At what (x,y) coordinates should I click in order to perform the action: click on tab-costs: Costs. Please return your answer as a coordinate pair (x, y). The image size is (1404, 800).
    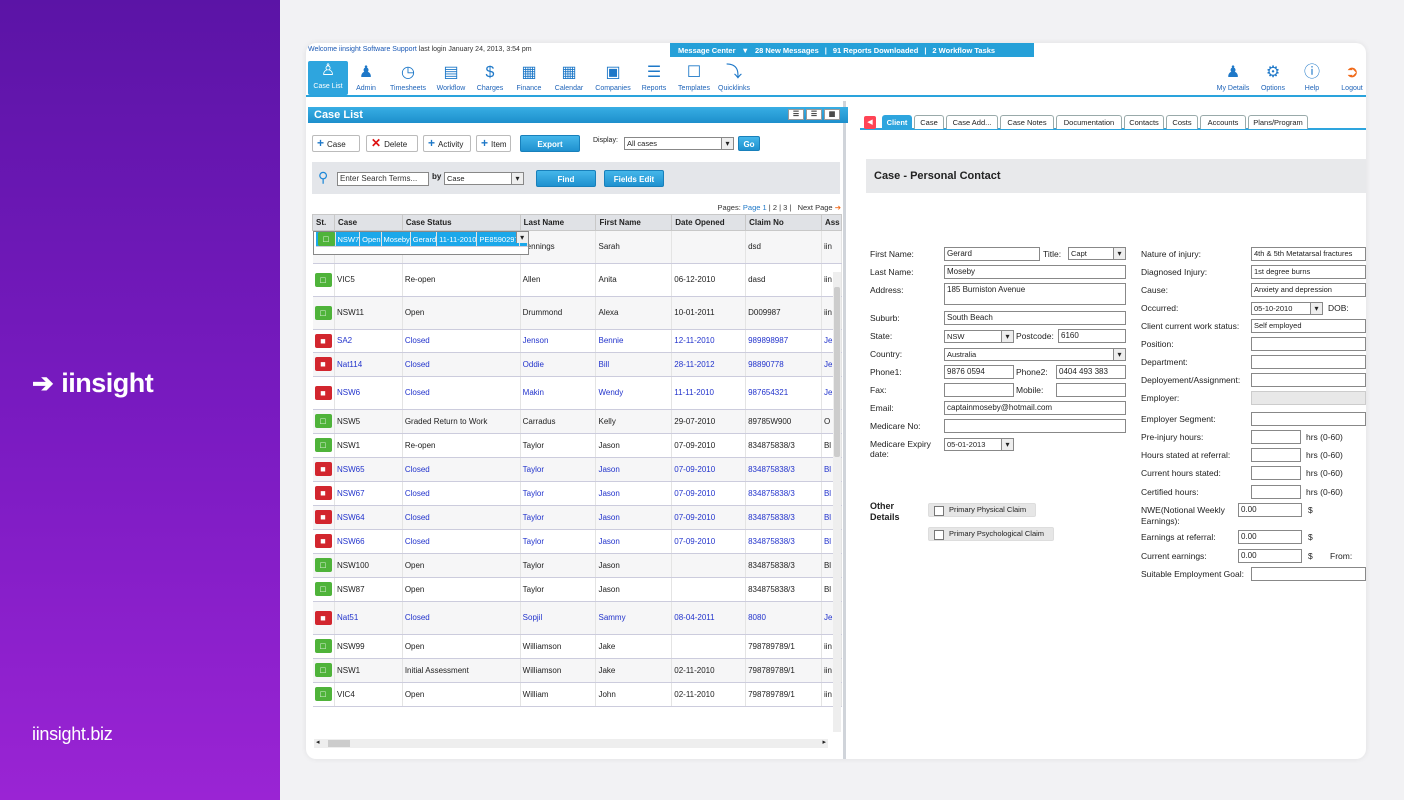
    Looking at the image, I should click on (1182, 122).